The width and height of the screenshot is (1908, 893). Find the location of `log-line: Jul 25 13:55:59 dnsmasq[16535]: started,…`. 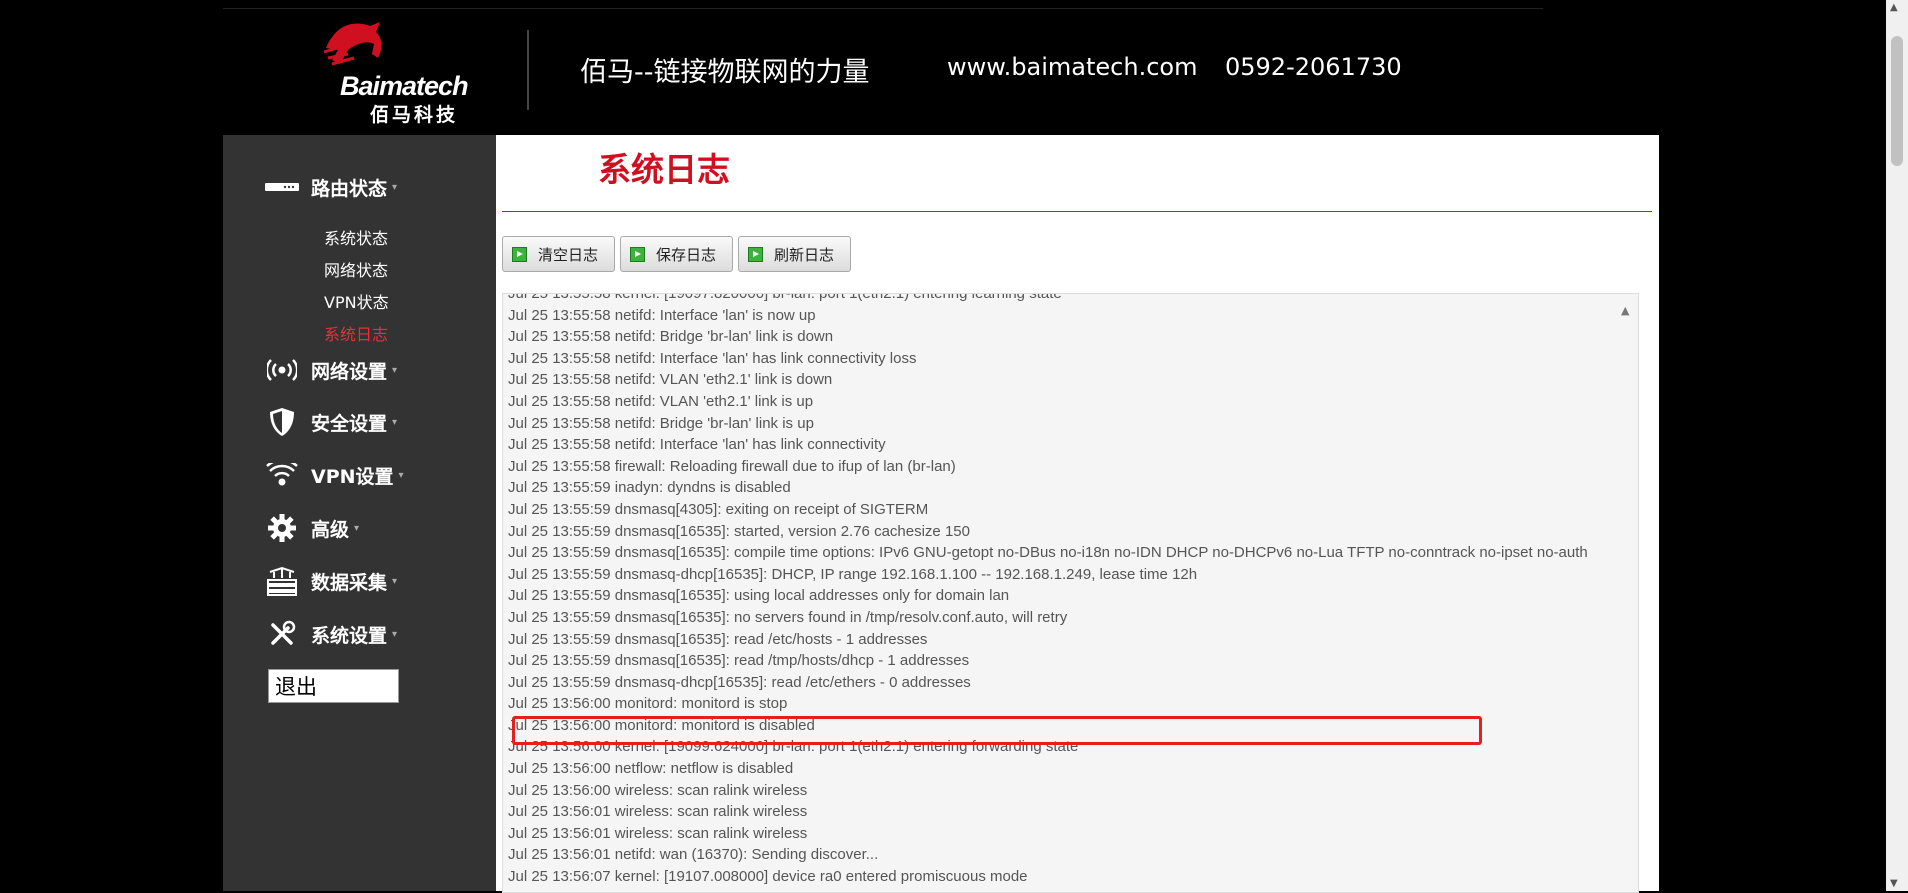

log-line: Jul 25 13:55:59 dnsmasq[16535]: started,… is located at coordinates (739, 531).